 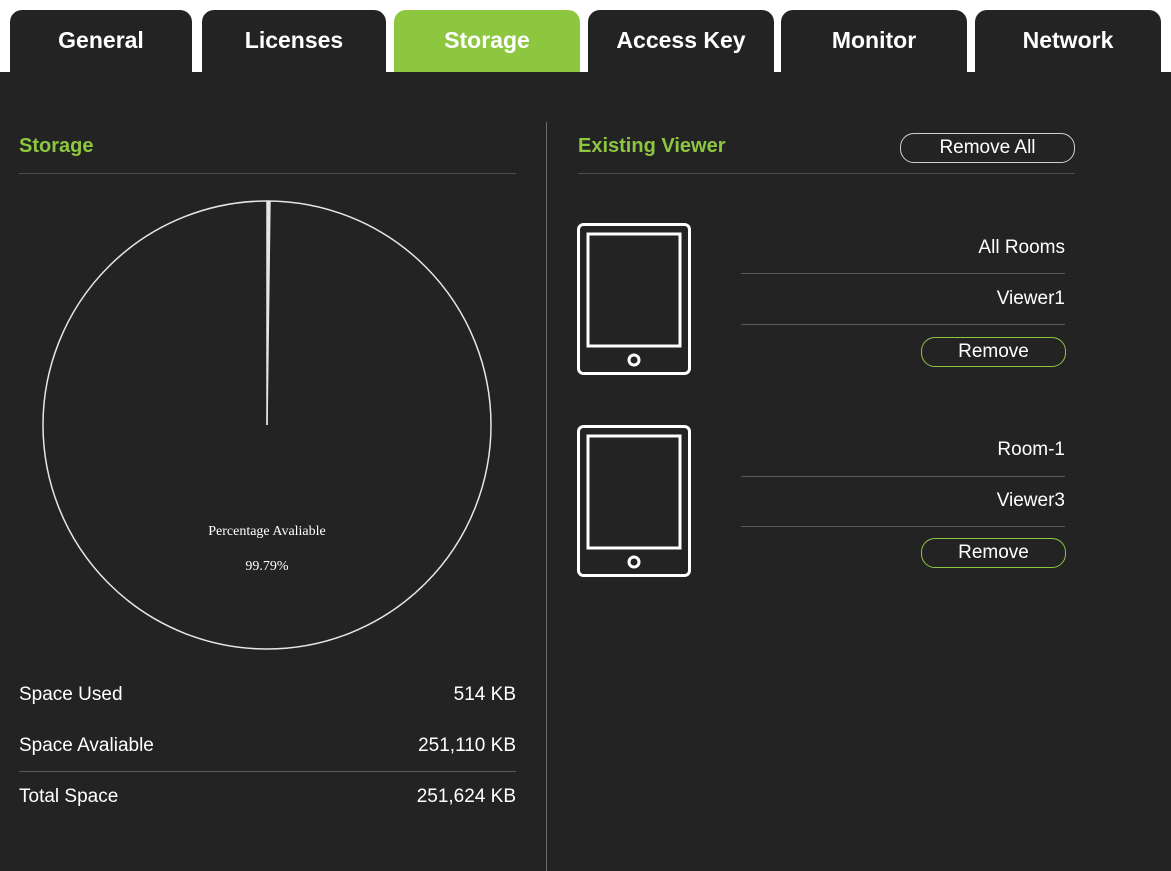 I want to click on space-used-value: 514 KB, so click(x=484, y=694).